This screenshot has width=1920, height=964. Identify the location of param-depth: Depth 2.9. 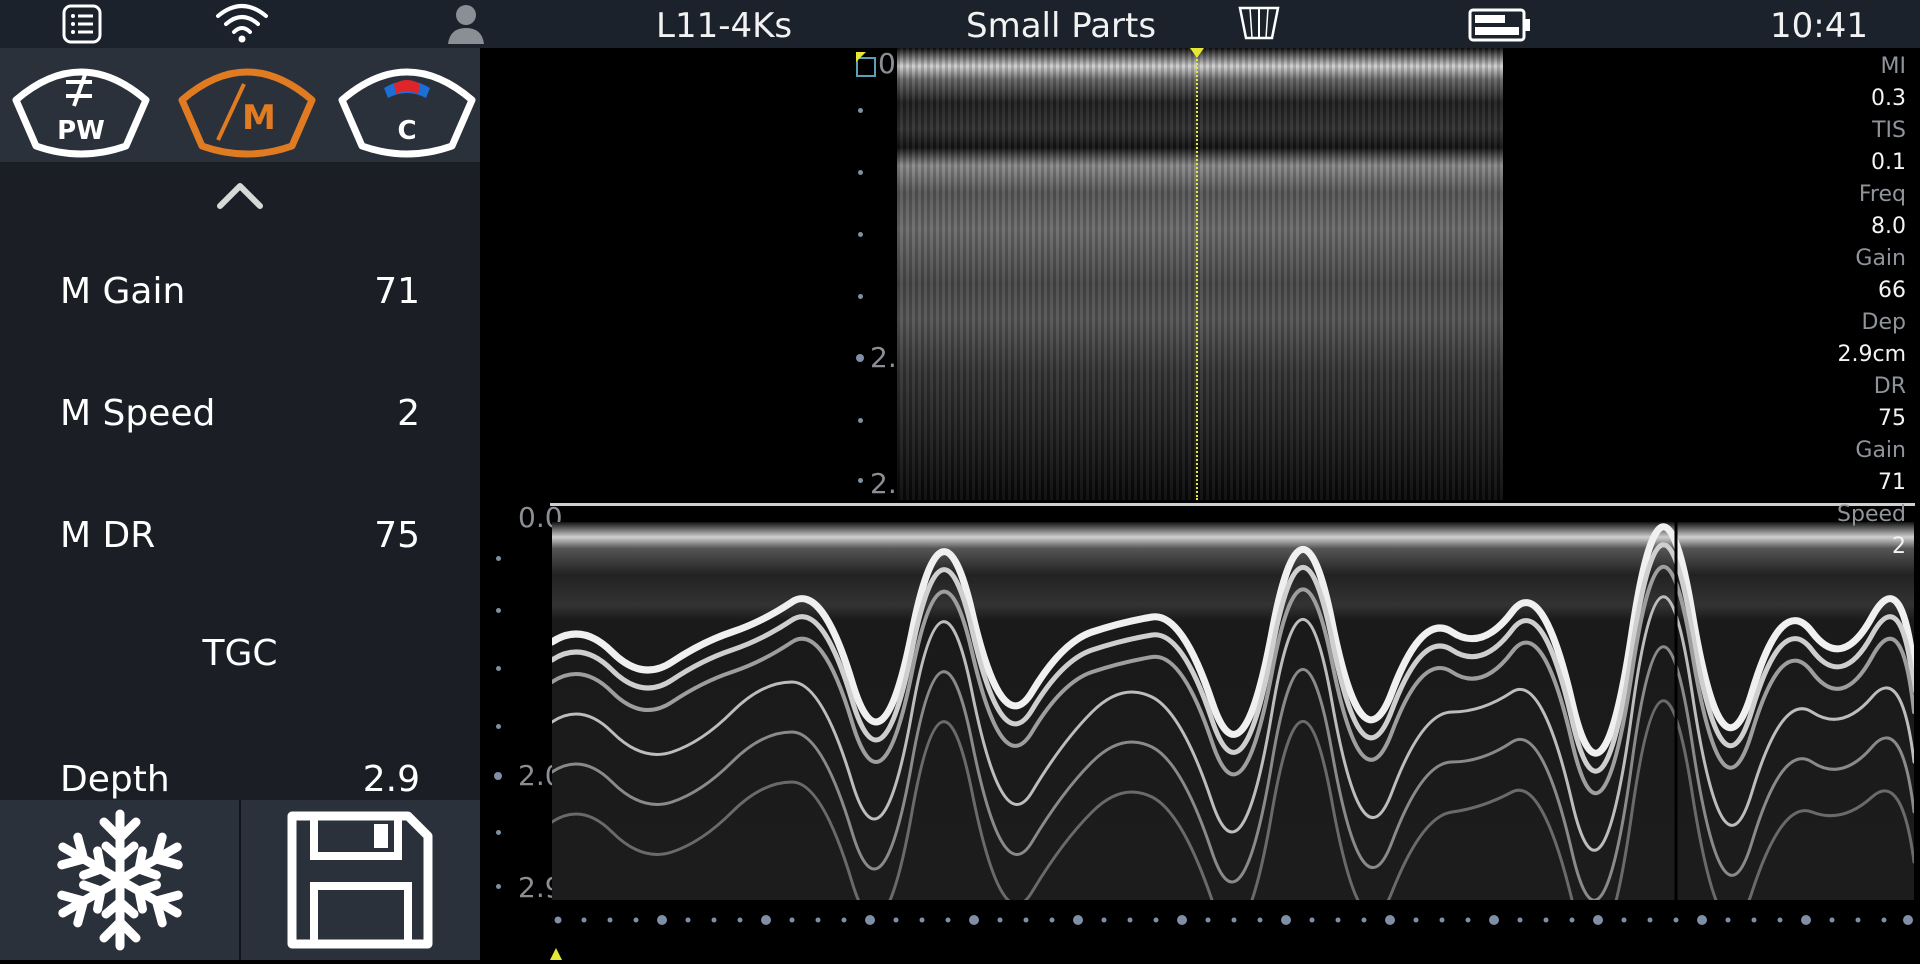
(240, 769).